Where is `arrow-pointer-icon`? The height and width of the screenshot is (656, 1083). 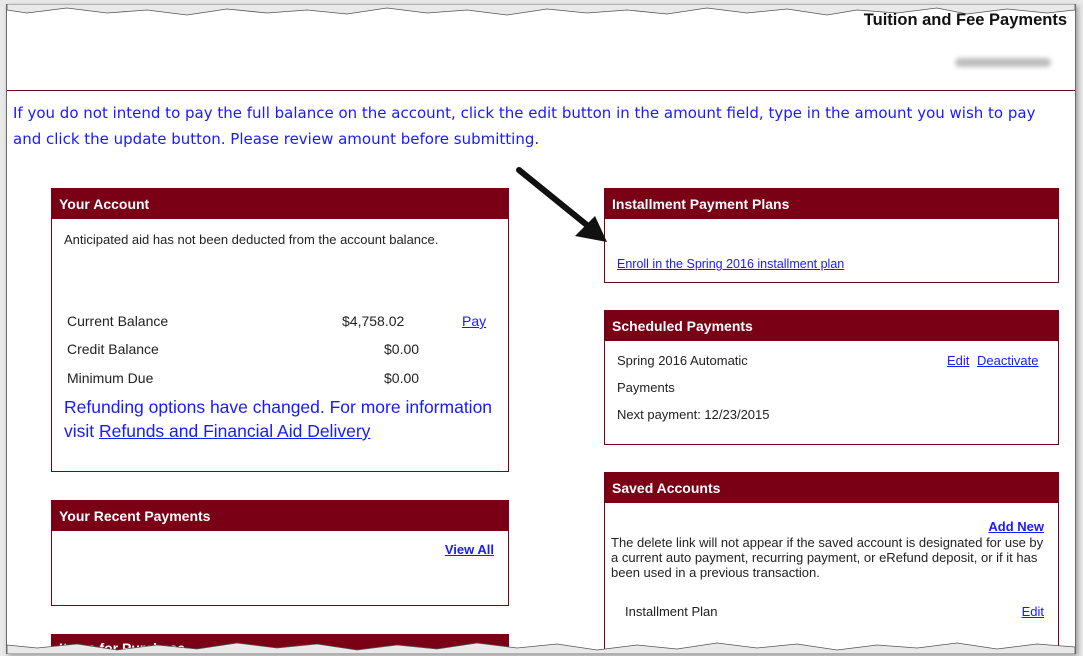 arrow-pointer-icon is located at coordinates (561, 204).